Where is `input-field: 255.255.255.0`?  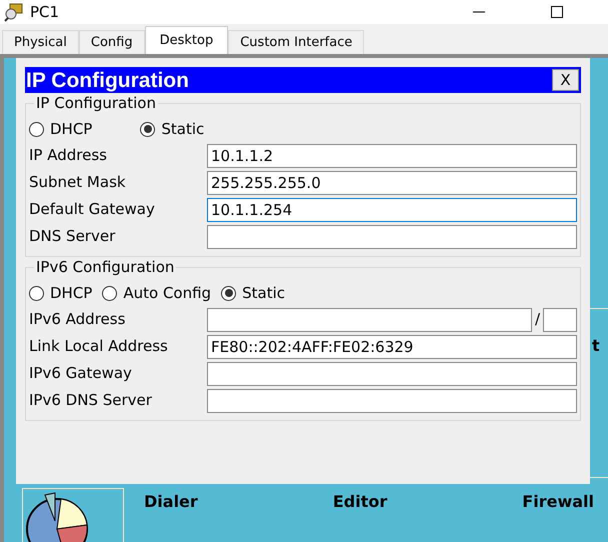 input-field: 255.255.255.0 is located at coordinates (392, 182).